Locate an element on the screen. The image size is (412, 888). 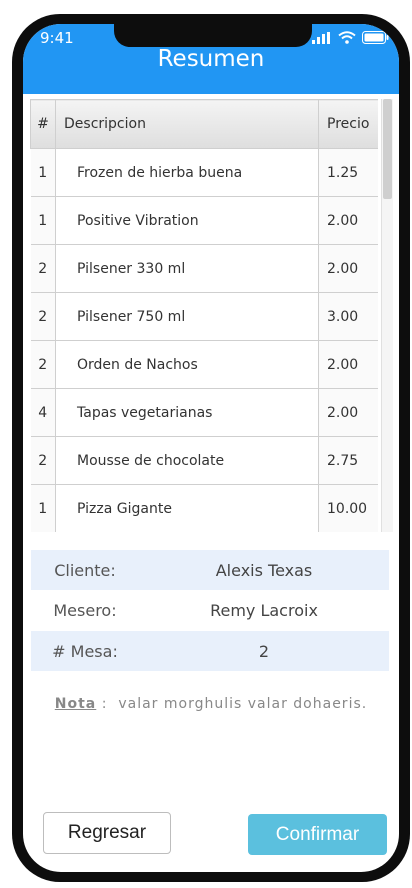
app-bar: 9:41 Resumen is located at coordinates (211, 59).